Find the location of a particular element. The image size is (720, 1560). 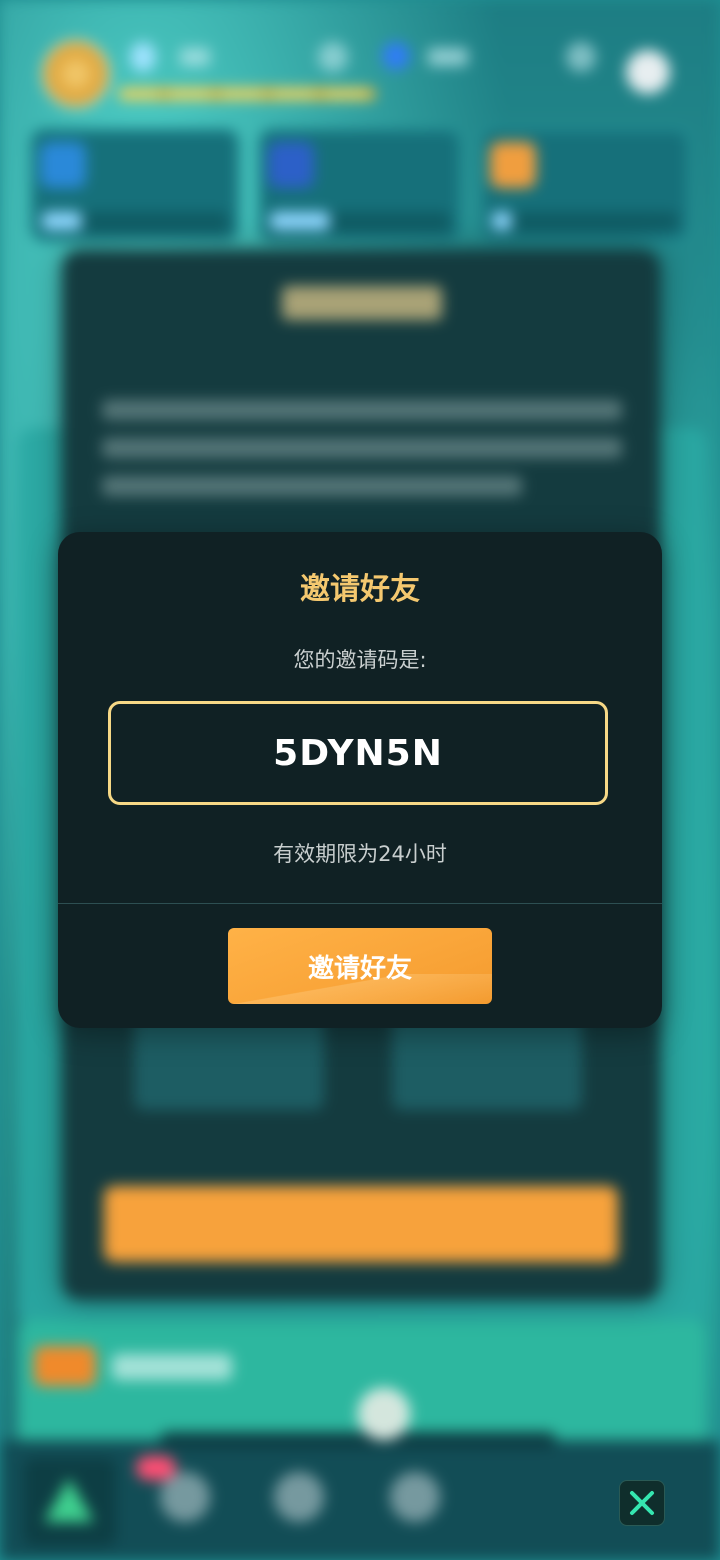

background-text is located at coordinates (172, 1367).